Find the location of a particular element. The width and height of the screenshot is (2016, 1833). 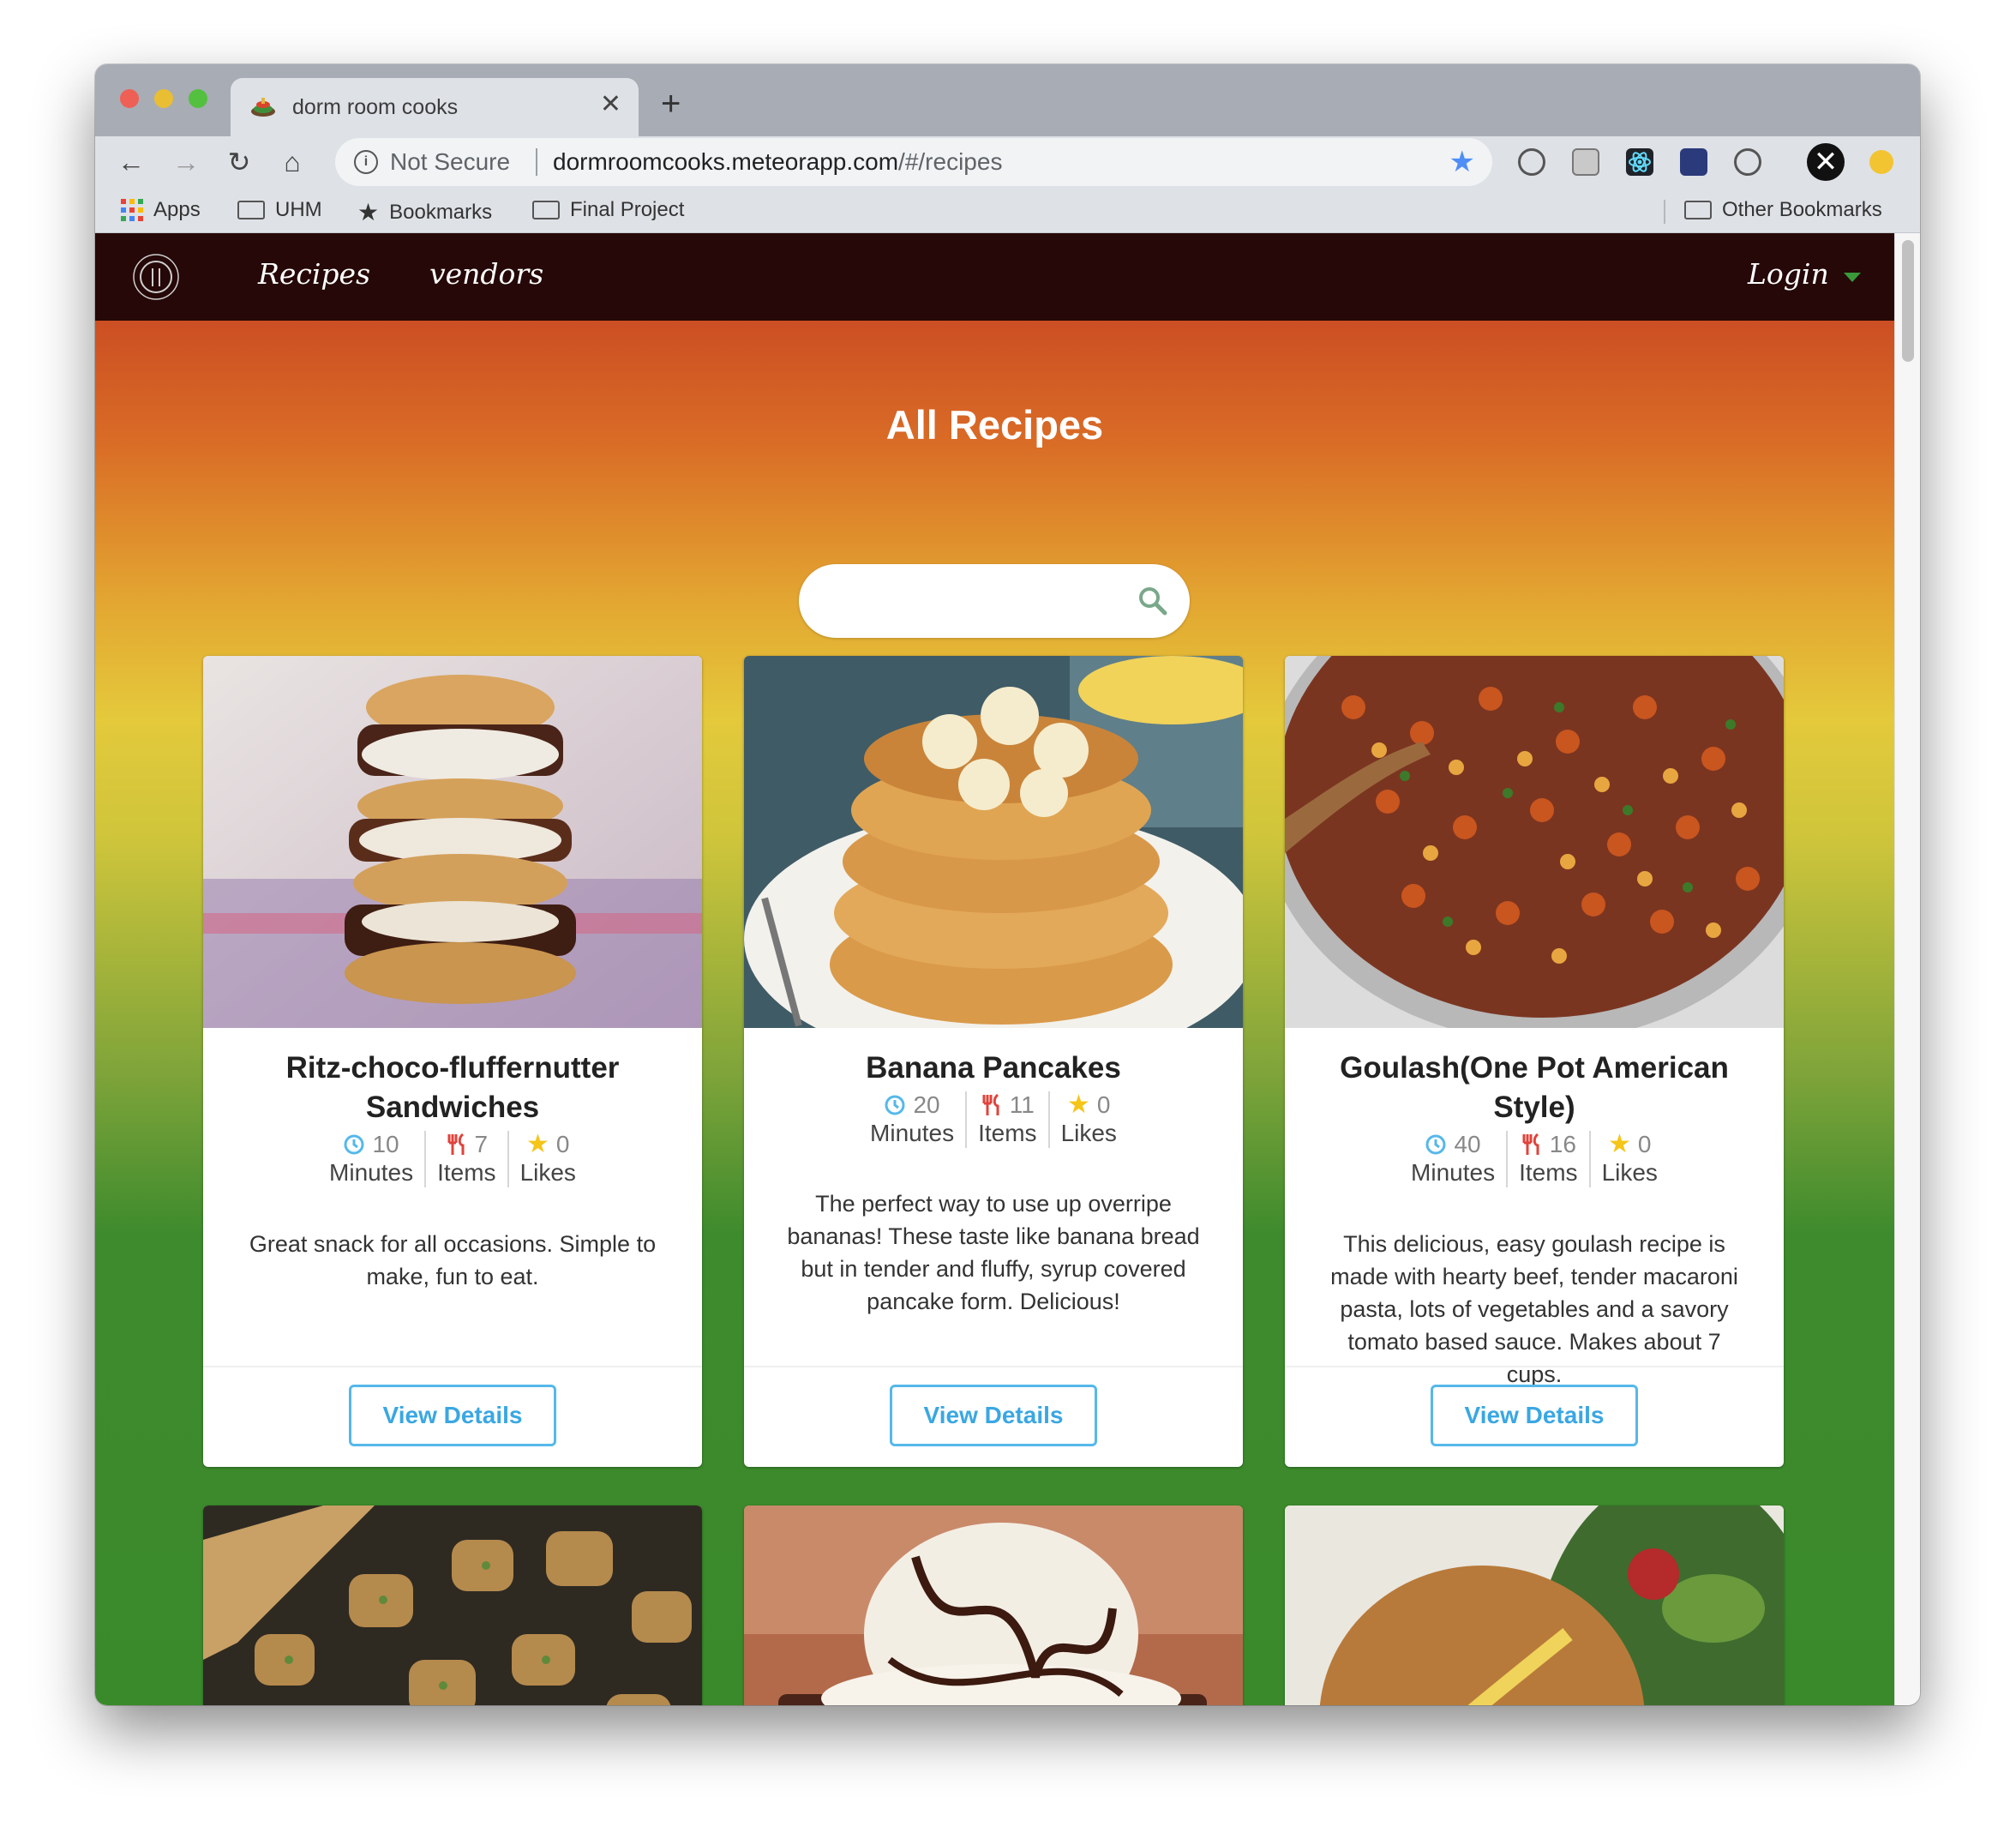

scrollbar-thumb is located at coordinates (1908, 301).